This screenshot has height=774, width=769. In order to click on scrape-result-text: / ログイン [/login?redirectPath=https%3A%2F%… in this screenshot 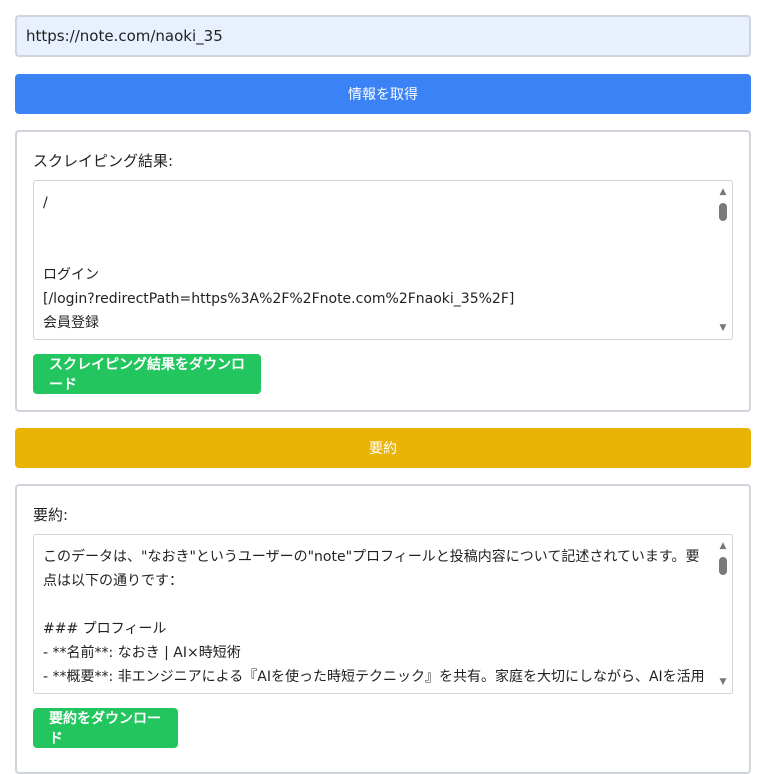, I will do `click(279, 263)`.